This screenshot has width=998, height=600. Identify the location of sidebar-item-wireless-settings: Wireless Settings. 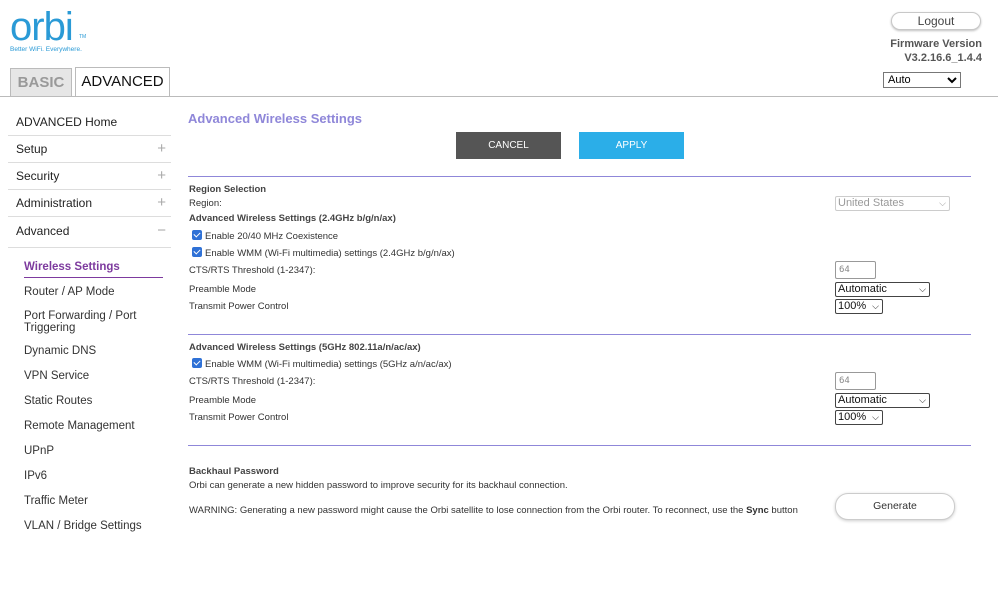
(89, 272).